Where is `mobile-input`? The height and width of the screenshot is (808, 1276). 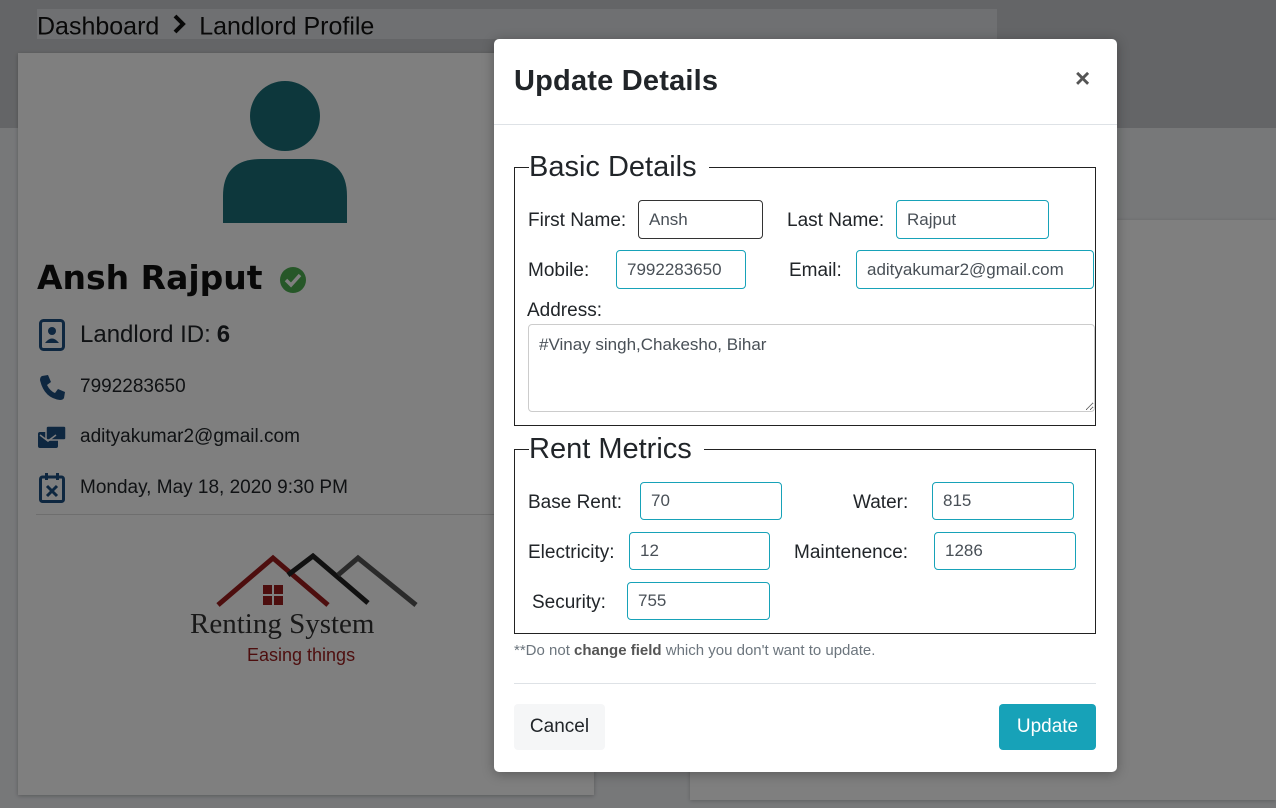
mobile-input is located at coordinates (681, 269).